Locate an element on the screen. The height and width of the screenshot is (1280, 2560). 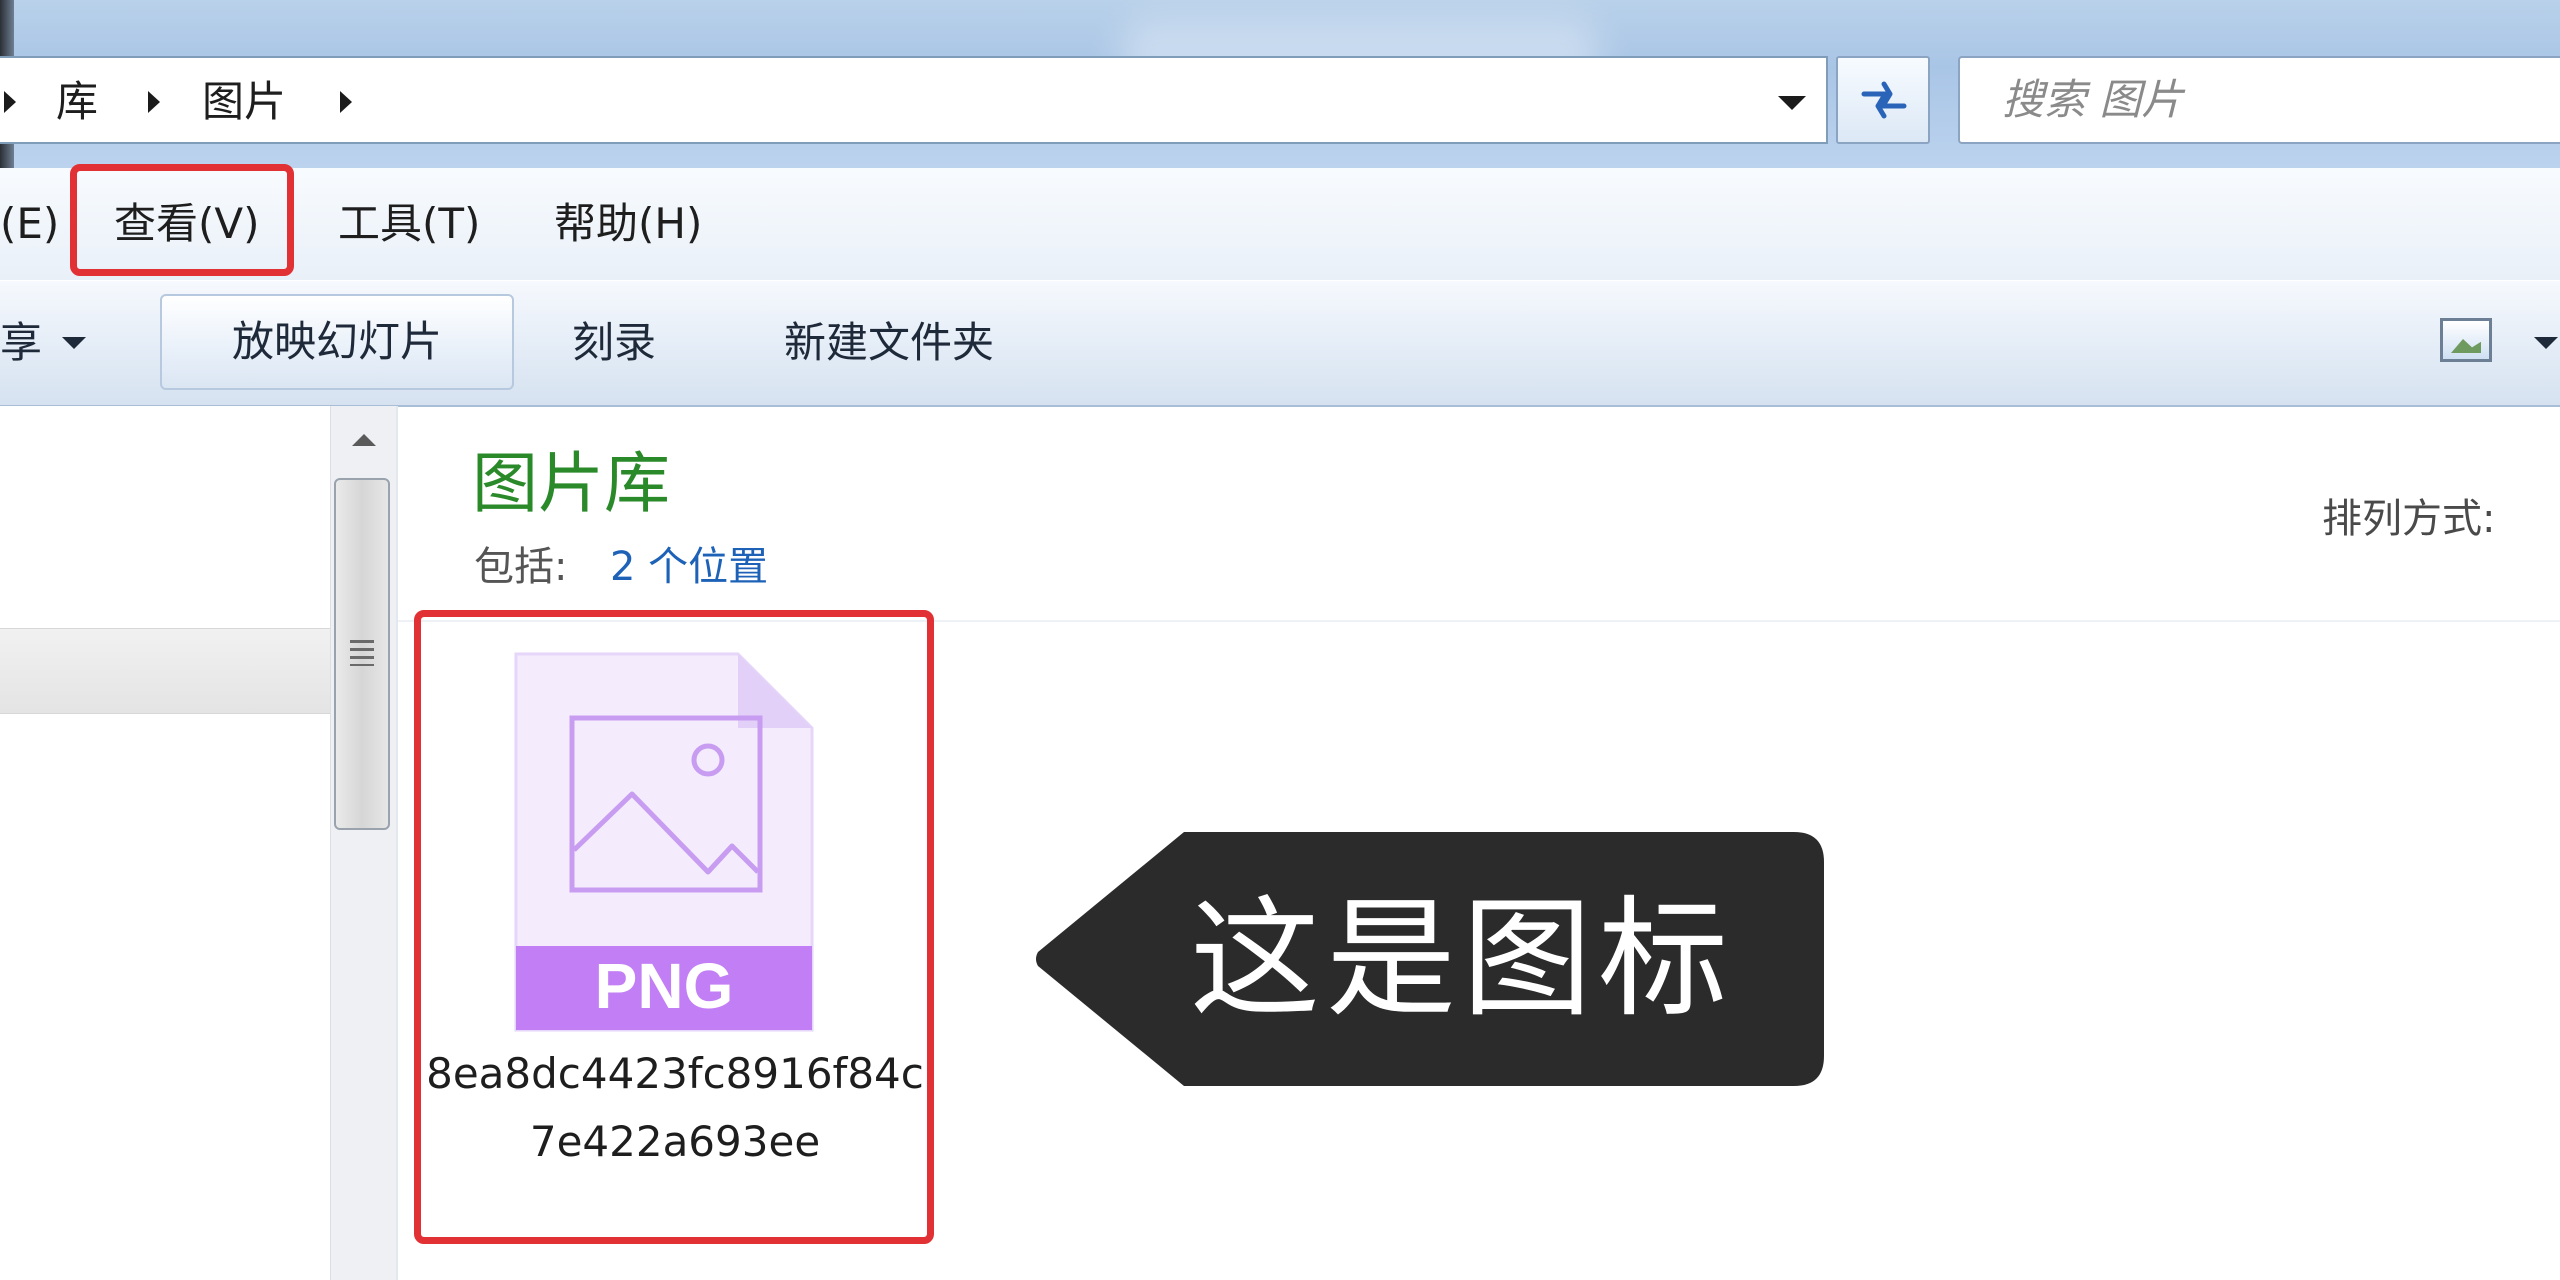
arrange-by-label: 排列方式: is located at coordinates (2408, 515).